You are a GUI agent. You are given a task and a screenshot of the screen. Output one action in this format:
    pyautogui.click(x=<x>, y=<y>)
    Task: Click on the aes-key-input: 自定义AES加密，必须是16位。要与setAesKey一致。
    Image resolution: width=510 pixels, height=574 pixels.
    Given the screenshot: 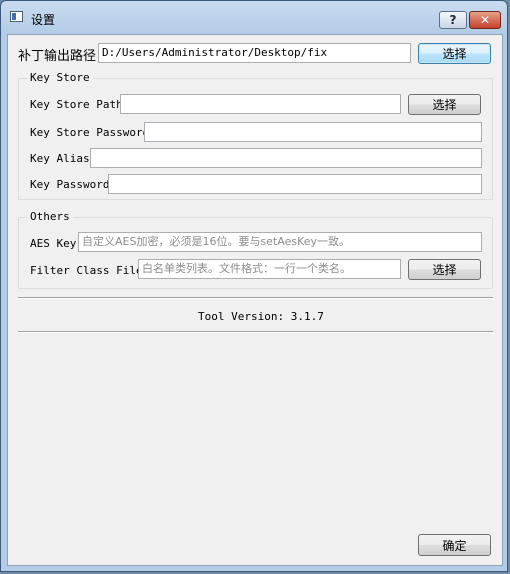 What is the action you would take?
    pyautogui.click(x=280, y=242)
    